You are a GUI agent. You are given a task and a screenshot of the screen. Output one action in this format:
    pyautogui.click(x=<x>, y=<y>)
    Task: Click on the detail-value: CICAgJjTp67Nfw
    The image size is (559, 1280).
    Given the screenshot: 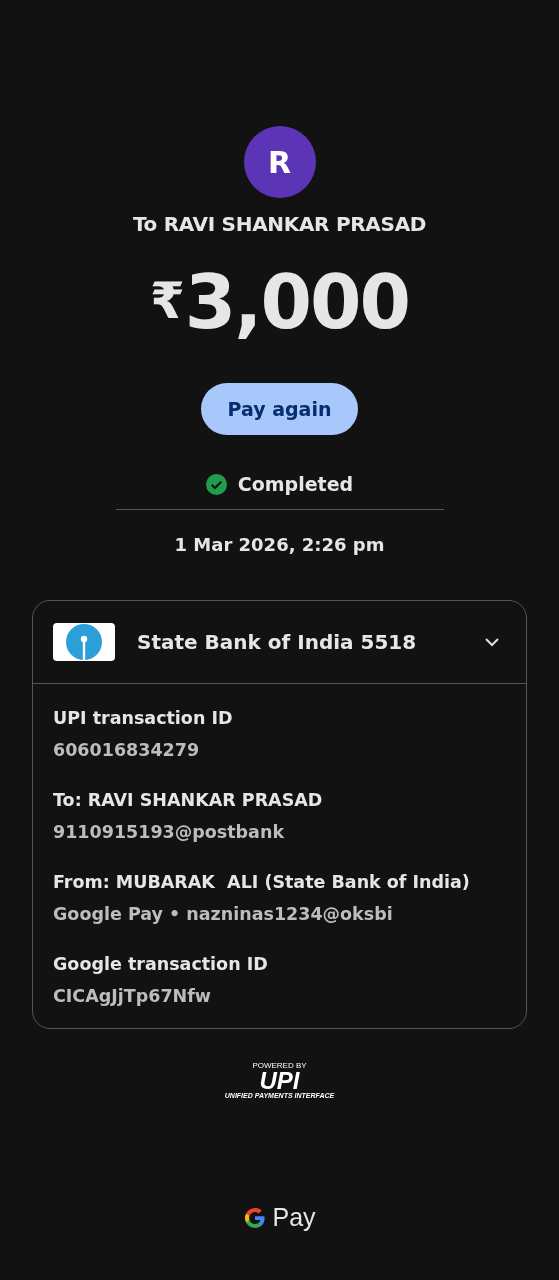 What is the action you would take?
    pyautogui.click(x=133, y=996)
    